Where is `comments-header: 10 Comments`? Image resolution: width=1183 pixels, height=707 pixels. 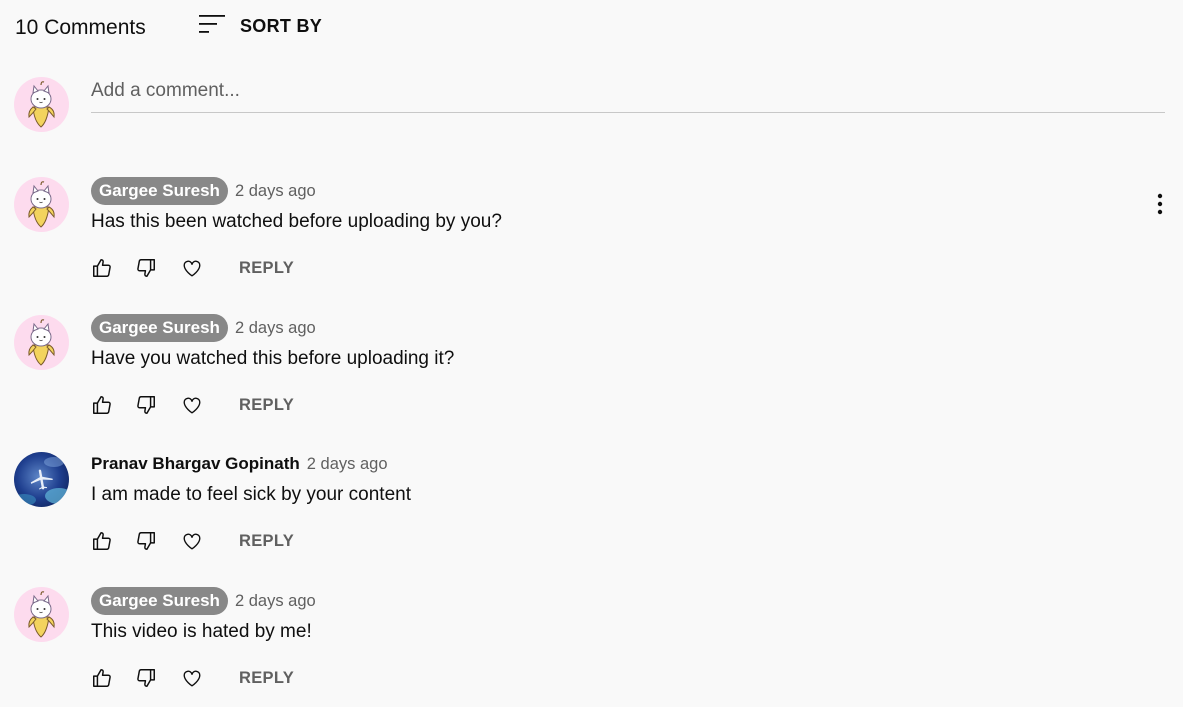 comments-header: 10 Comments is located at coordinates (80, 28).